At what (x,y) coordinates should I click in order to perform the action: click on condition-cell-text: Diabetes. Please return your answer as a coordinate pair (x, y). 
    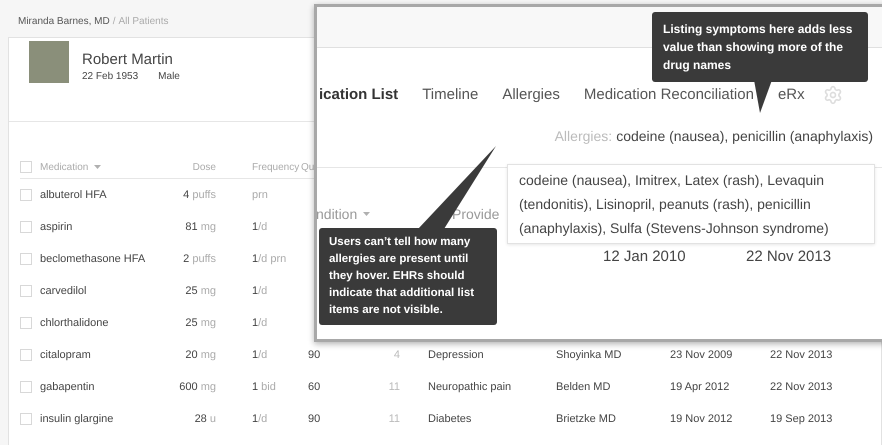
    Looking at the image, I should click on (450, 419).